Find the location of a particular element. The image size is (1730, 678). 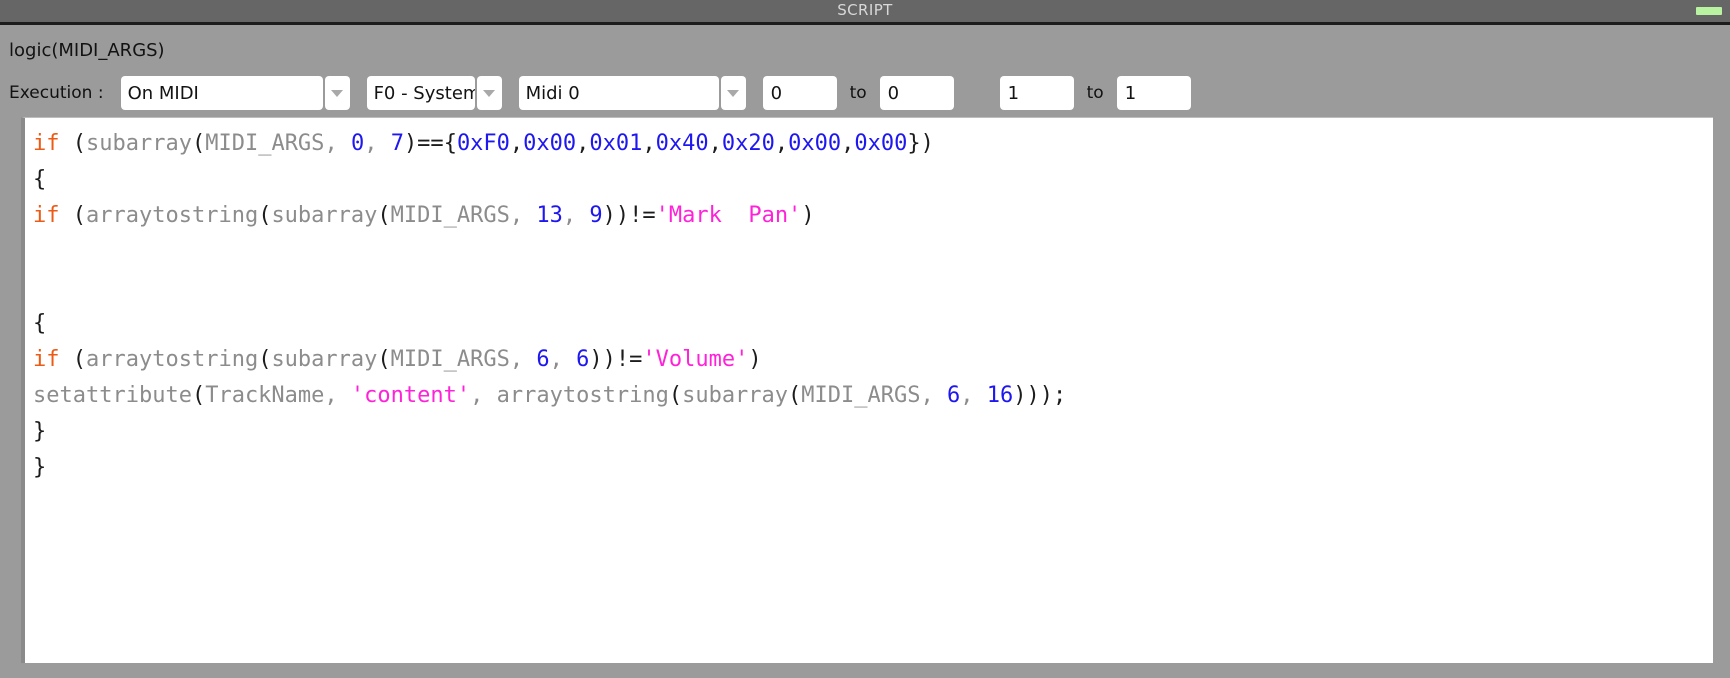

message-type-value: F0 - System is located at coordinates (420, 93).